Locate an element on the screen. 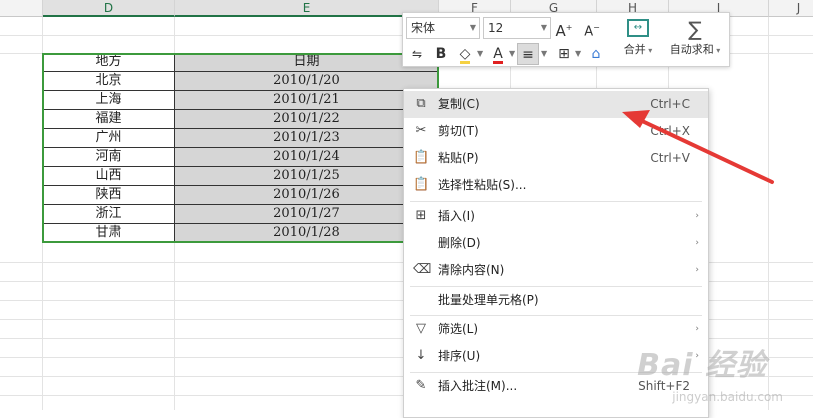 Image resolution: width=813 pixels, height=418 pixels. column-header-j: J is located at coordinates (791, 8).